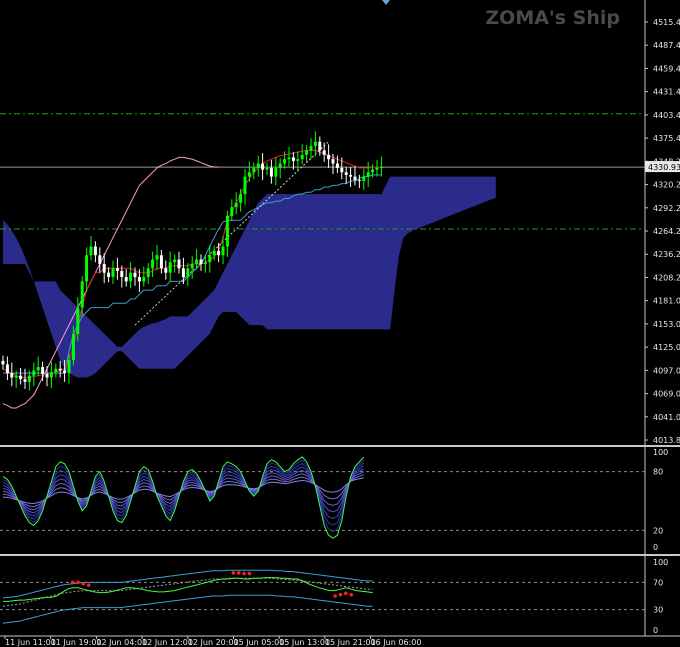 The width and height of the screenshot is (680, 647). What do you see at coordinates (658, 472) in the screenshot?
I see `oscillator-tick-label: 80` at bounding box center [658, 472].